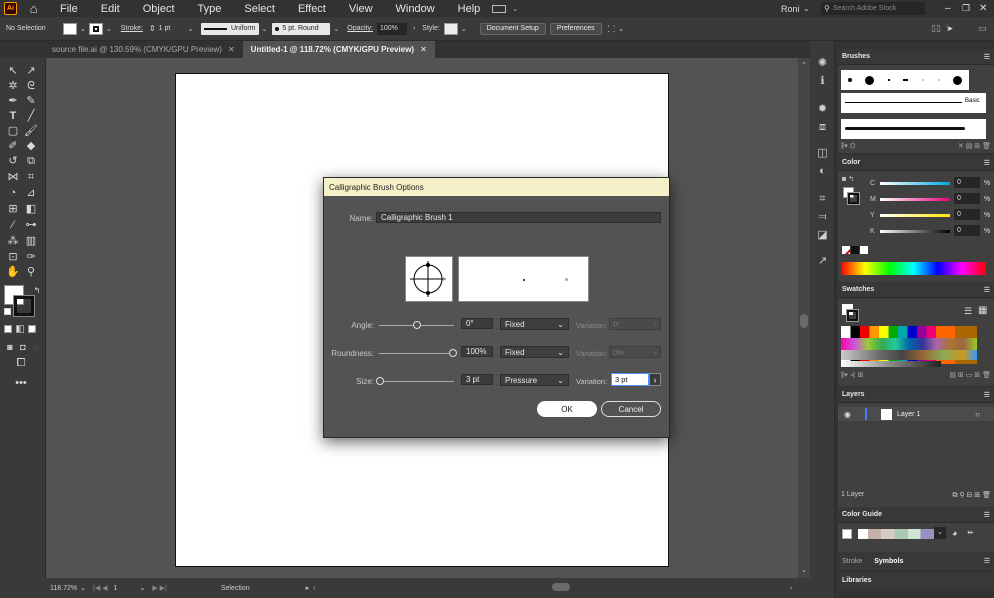  I want to click on user-chevron-icon: ⌄, so click(806, 8).